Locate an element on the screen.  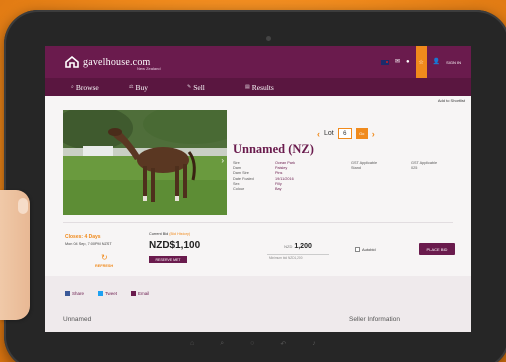
horse-photo-image is located at coordinates (145, 162).